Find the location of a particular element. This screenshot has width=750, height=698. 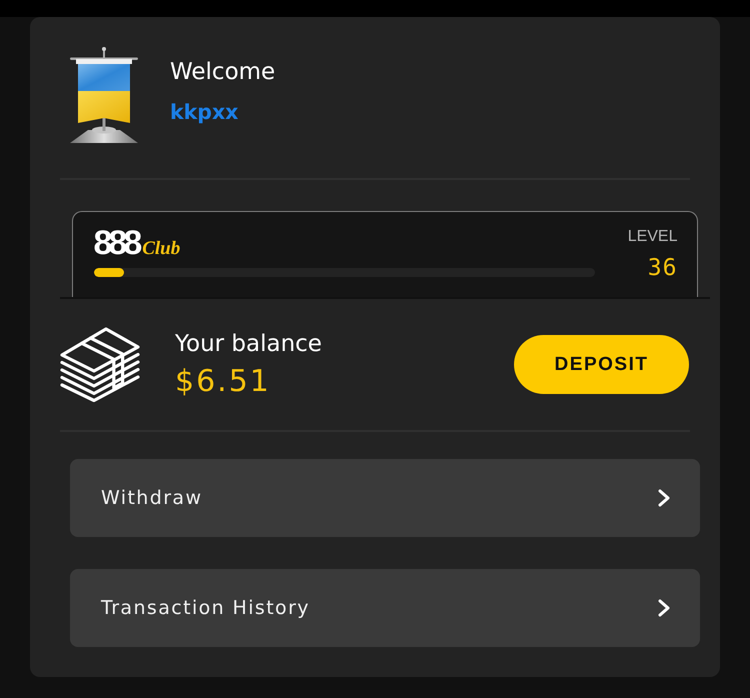

deposit-button: DEPOSIT is located at coordinates (601, 364).